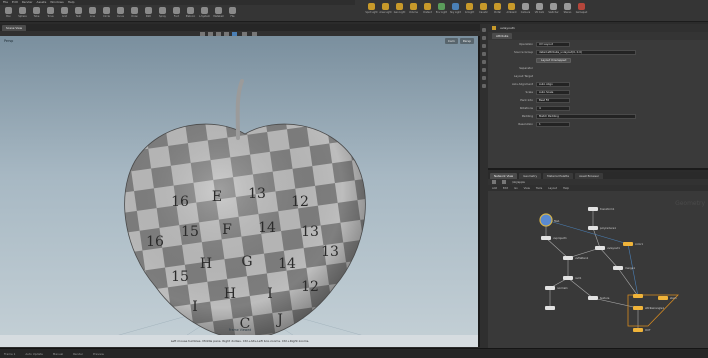 This screenshot has height=358, width=708. Describe the element at coordinates (58, 354) in the screenshot. I see `status-item: Manual` at that location.